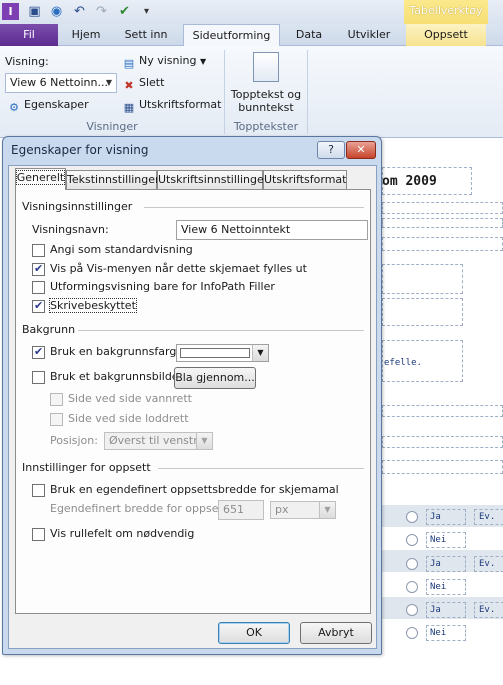 This screenshot has height=685, width=503. I want to click on background-color-picker: ▼, so click(222, 353).